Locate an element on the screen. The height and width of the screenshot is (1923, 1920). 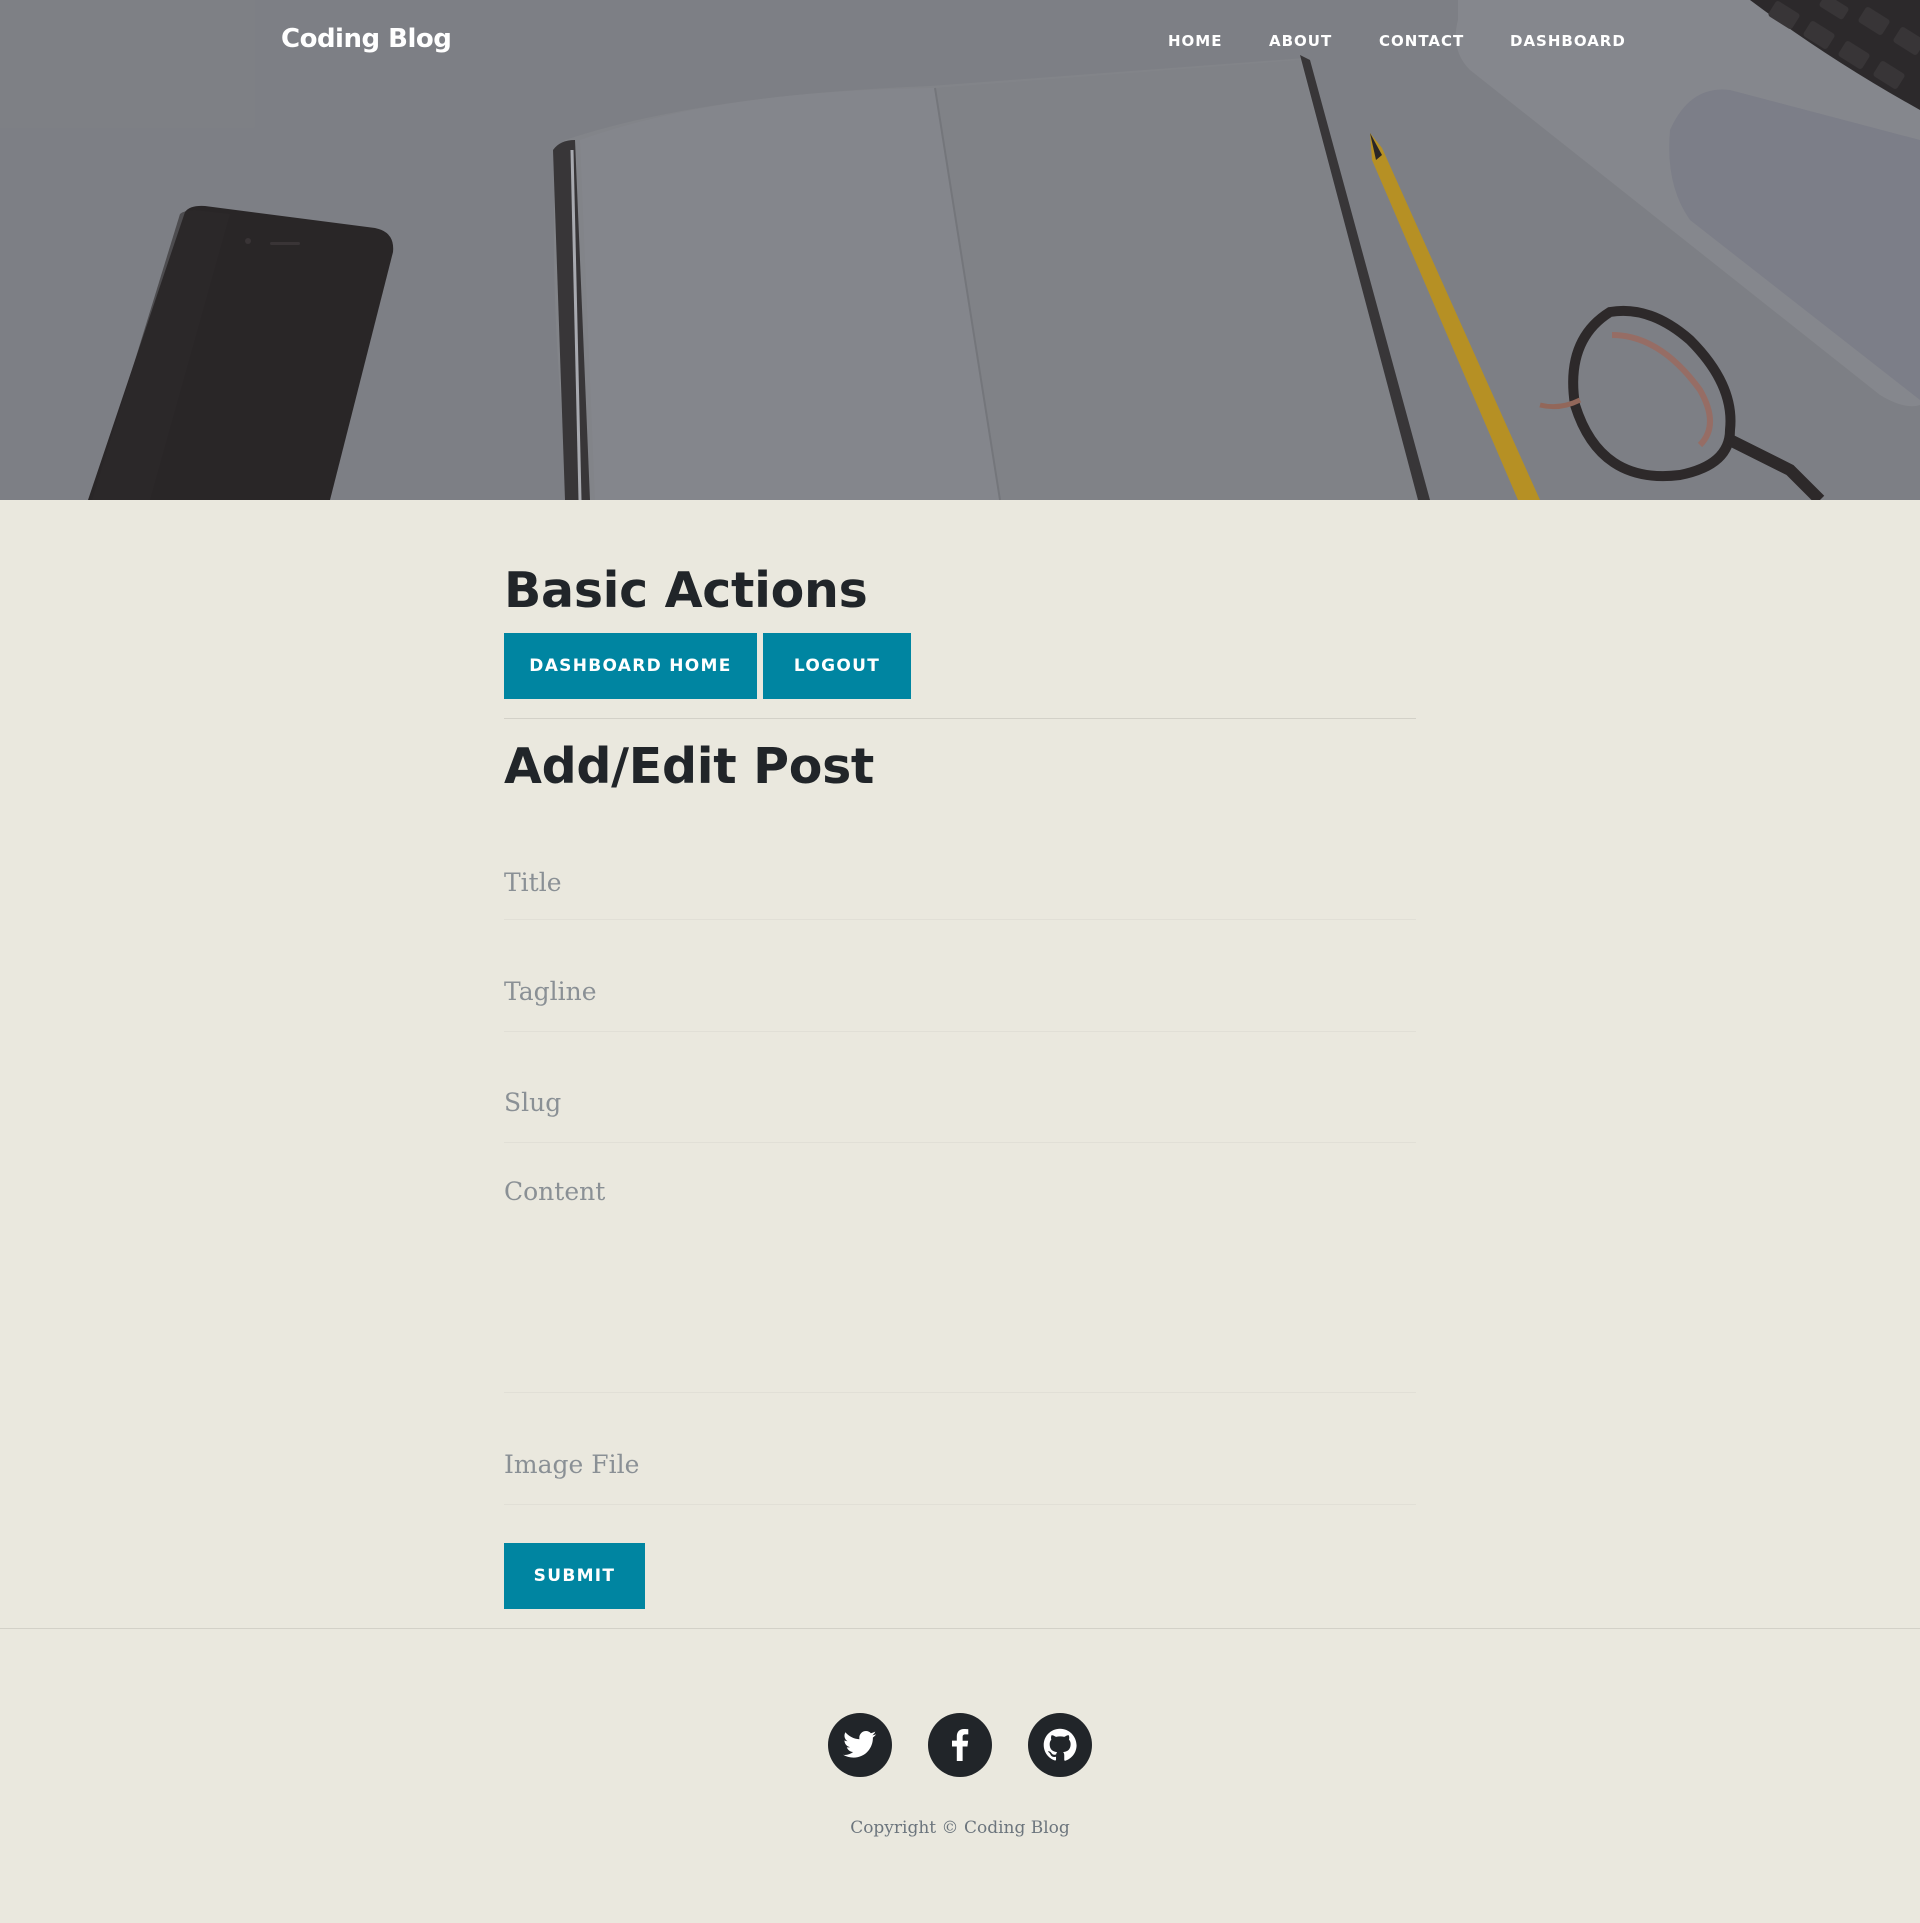
copyright-text: Copyright © Coding Blog is located at coordinates (960, 1828).